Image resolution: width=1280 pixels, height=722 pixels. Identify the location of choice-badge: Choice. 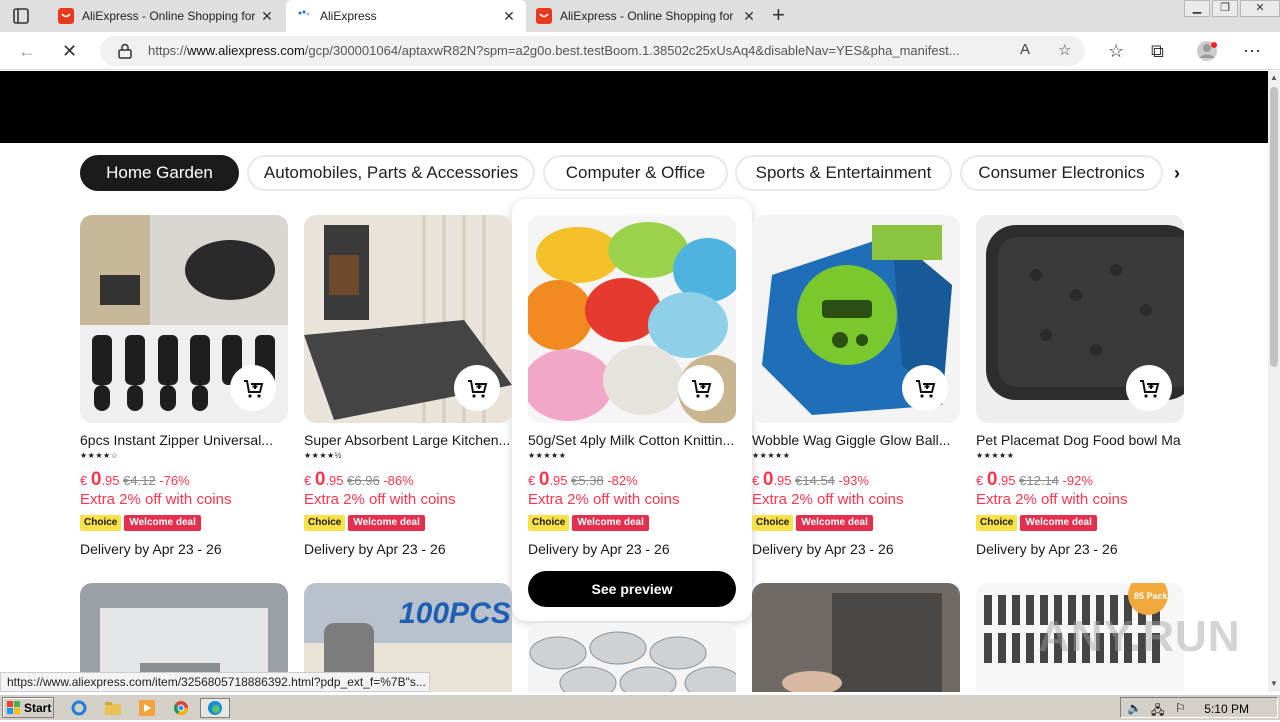
(997, 523).